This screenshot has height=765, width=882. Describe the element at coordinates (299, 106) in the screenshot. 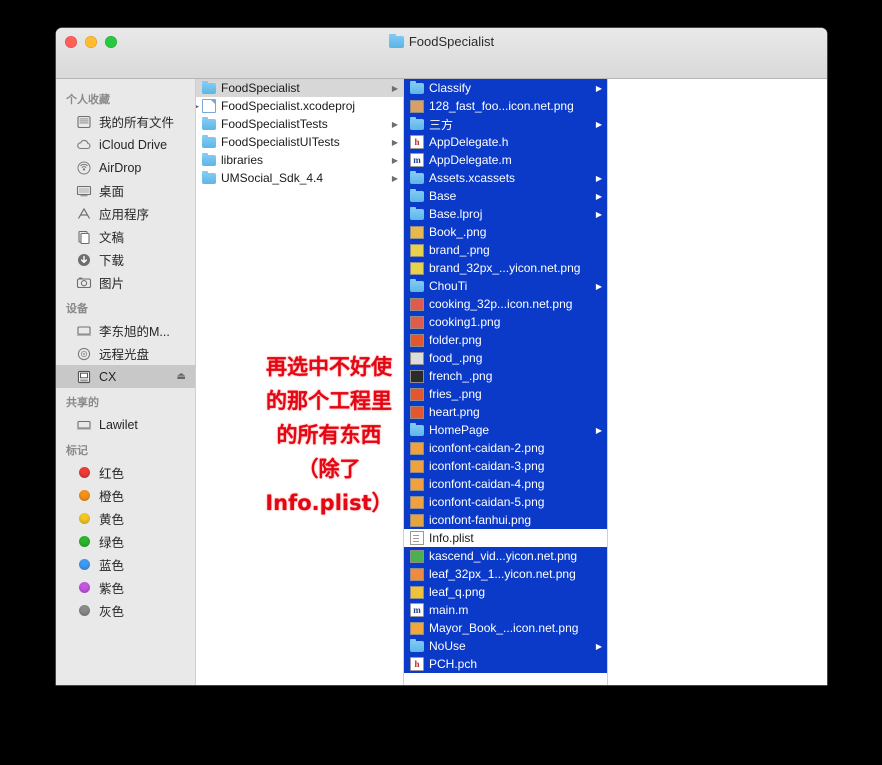

I see `finder-row: ▶ FoodSpecialist.xcodeproj` at that location.